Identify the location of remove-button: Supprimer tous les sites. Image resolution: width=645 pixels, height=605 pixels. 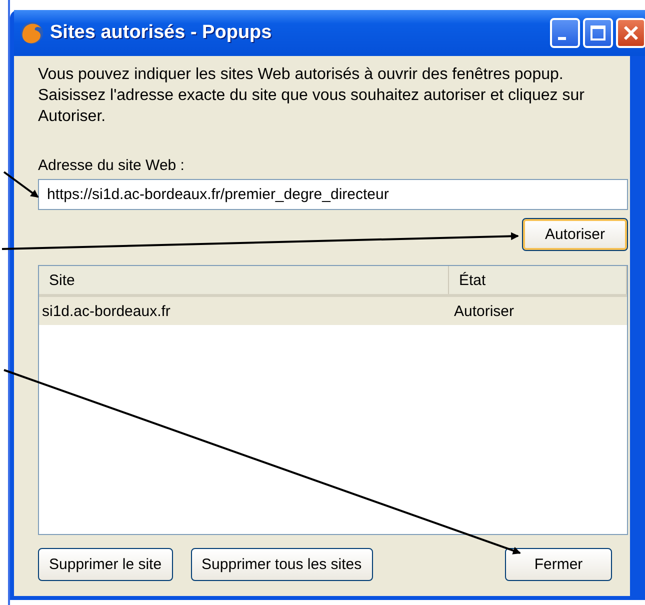
(281, 564).